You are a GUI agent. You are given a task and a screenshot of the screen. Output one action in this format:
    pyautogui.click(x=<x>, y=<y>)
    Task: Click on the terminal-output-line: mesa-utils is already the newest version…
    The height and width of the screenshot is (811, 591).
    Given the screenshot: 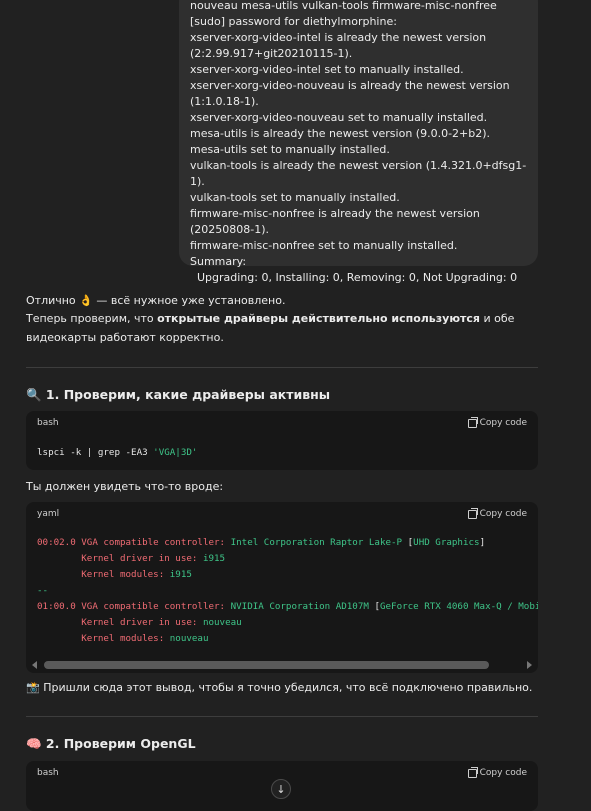 What is the action you would take?
    pyautogui.click(x=340, y=133)
    